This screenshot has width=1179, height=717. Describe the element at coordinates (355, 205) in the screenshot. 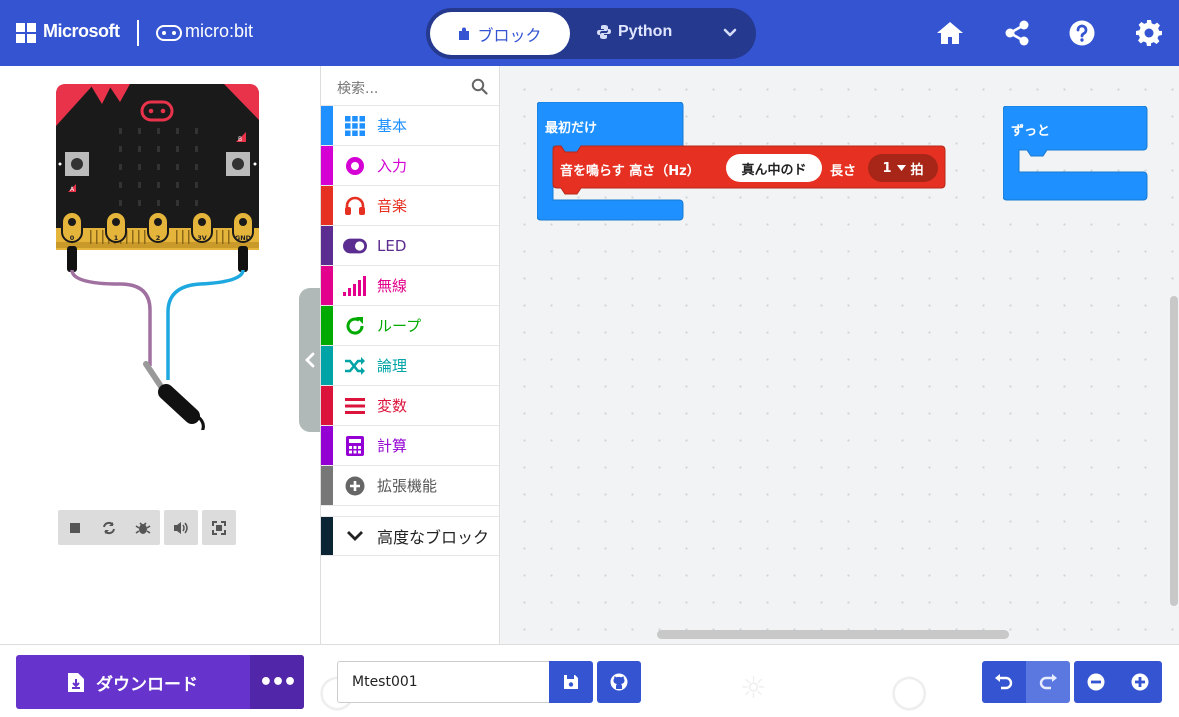

I see `headphones-icon` at that location.